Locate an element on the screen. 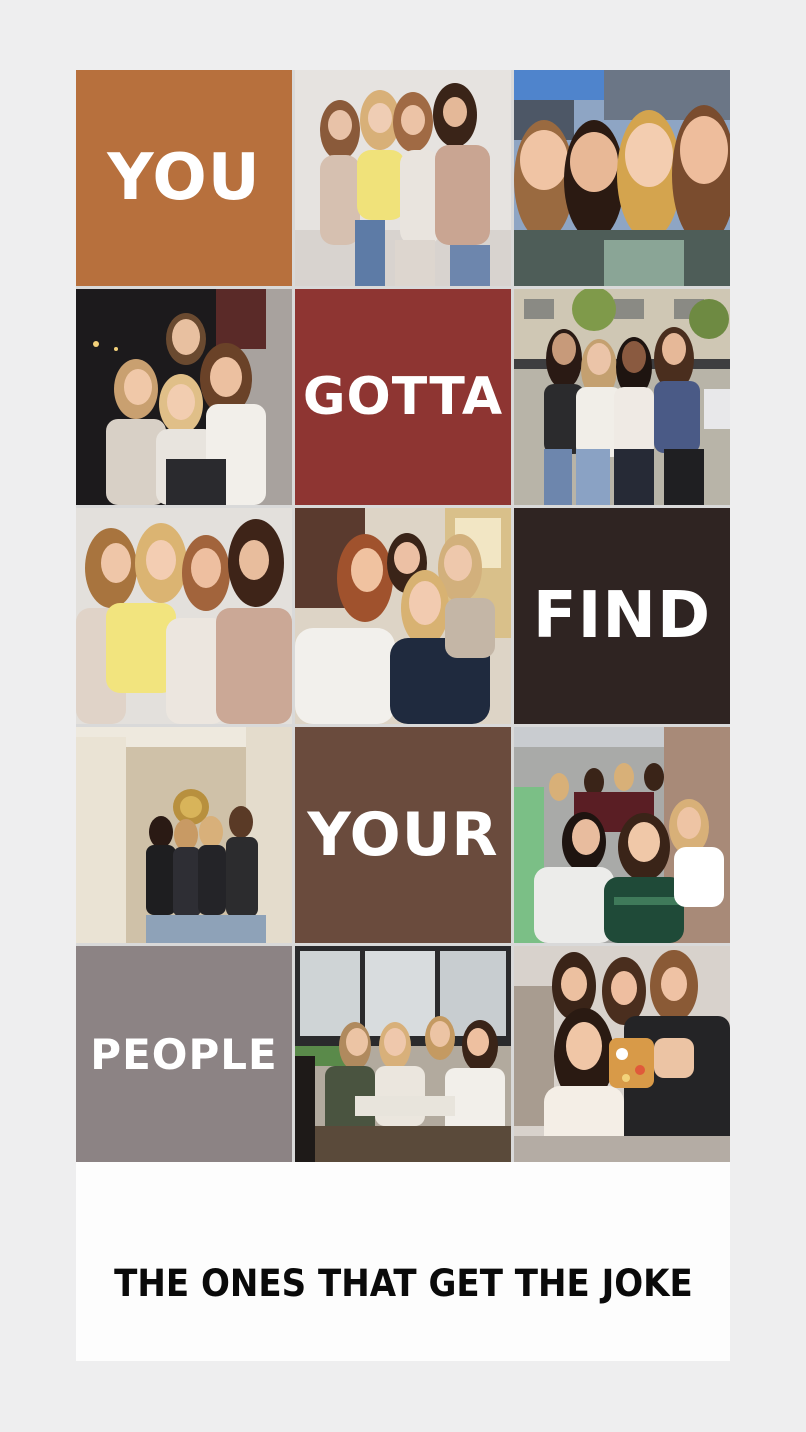  word-find: FIND is located at coordinates (622, 616).